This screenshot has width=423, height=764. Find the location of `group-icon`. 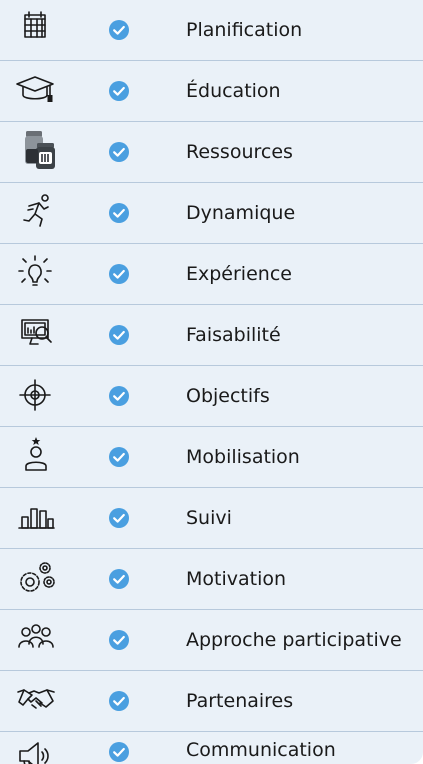

group-icon is located at coordinates (37, 639).